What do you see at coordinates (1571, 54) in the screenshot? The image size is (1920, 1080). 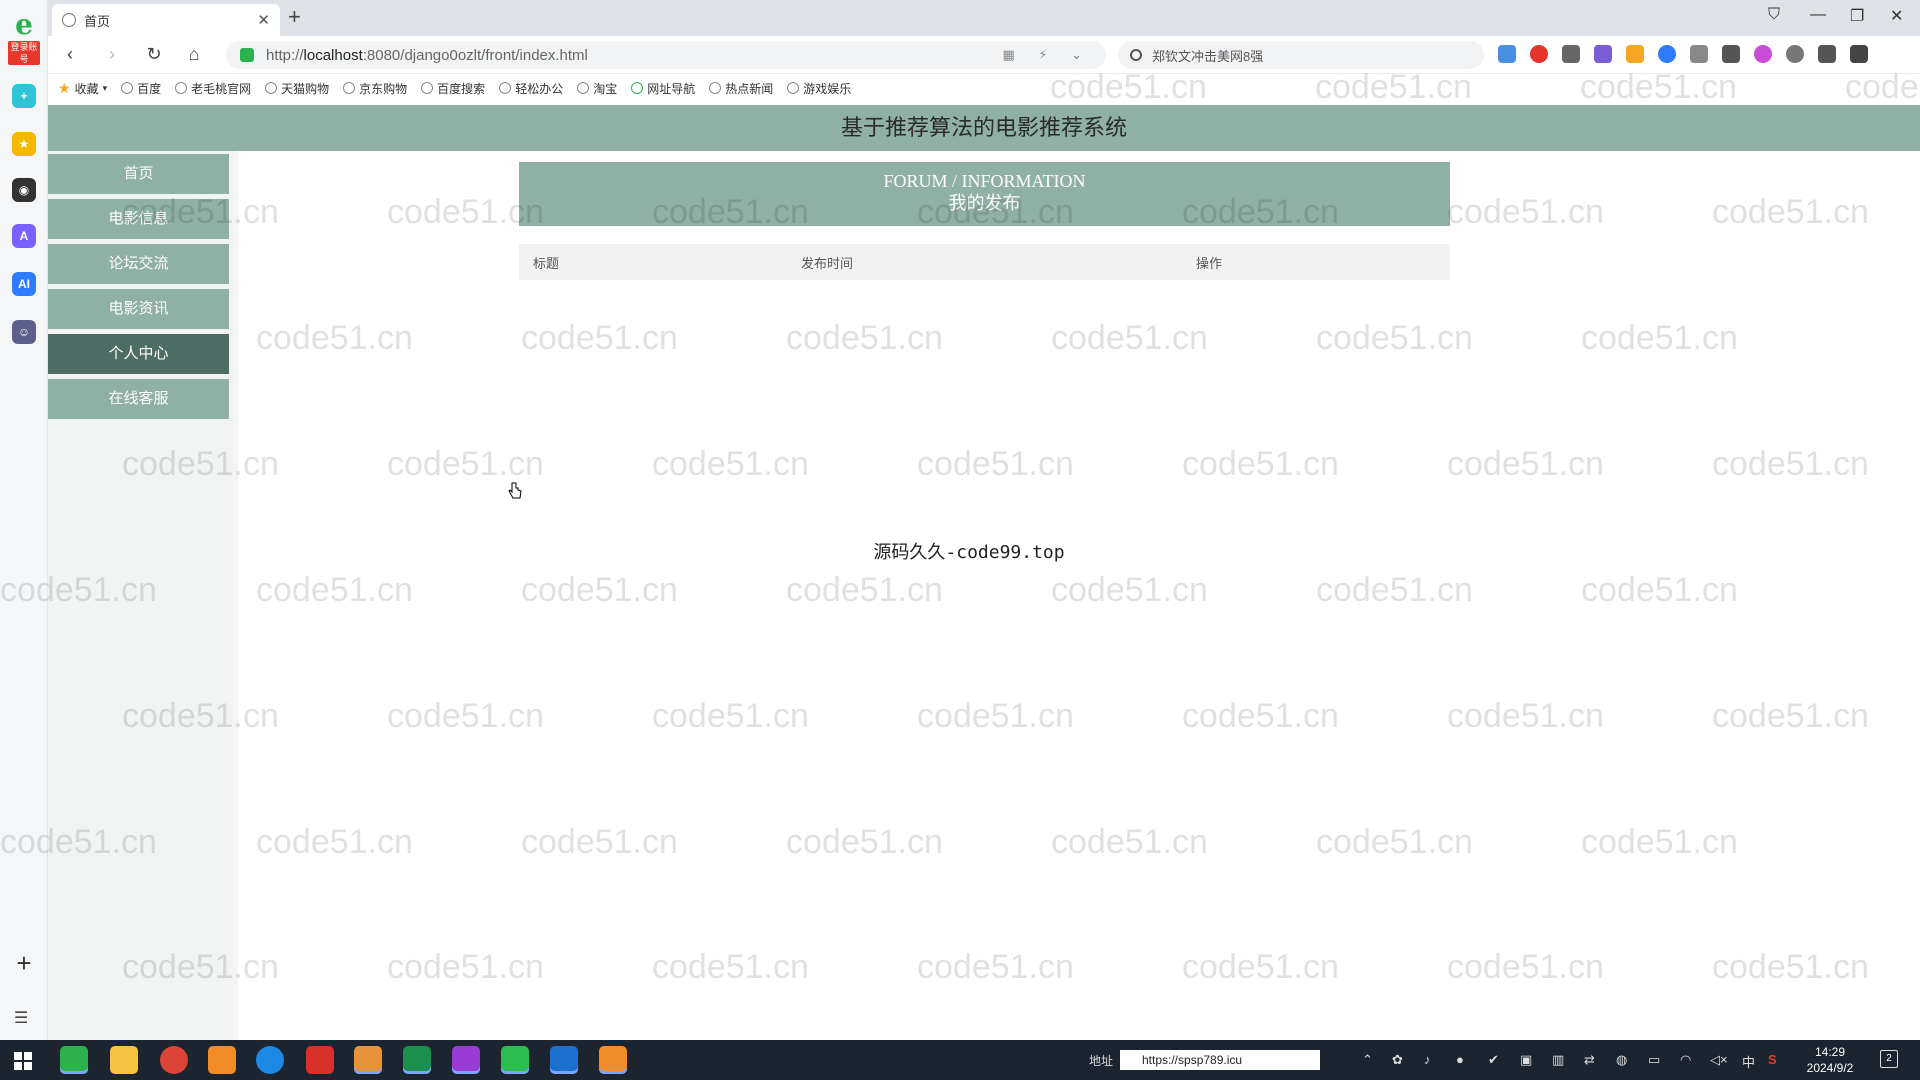 I see `scissors-icon` at bounding box center [1571, 54].